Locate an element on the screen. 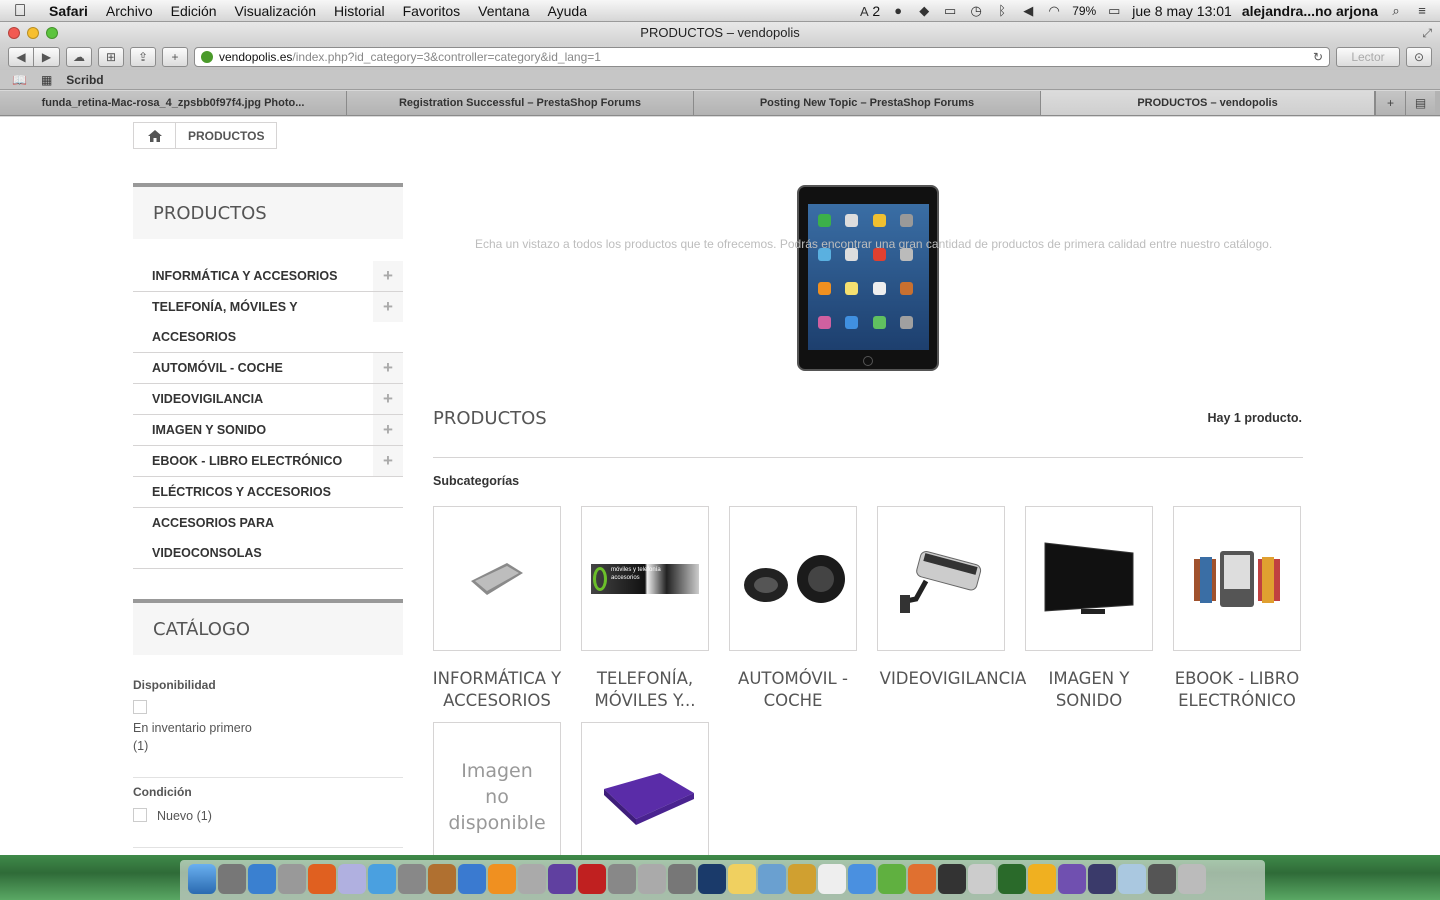 This screenshot has width=1440, height=900. image-capture-icon is located at coordinates (682, 879).